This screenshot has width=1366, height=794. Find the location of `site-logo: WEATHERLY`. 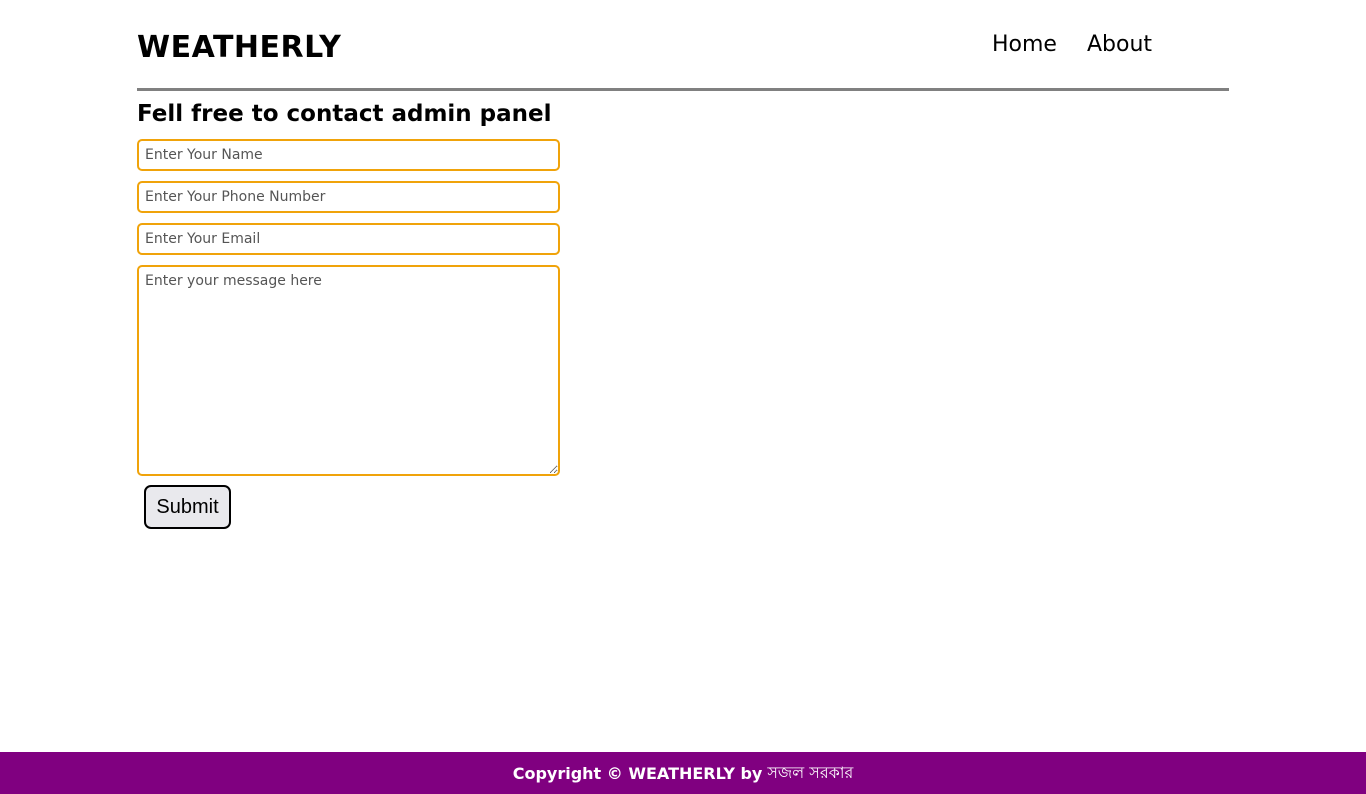

site-logo: WEATHERLY is located at coordinates (239, 47).